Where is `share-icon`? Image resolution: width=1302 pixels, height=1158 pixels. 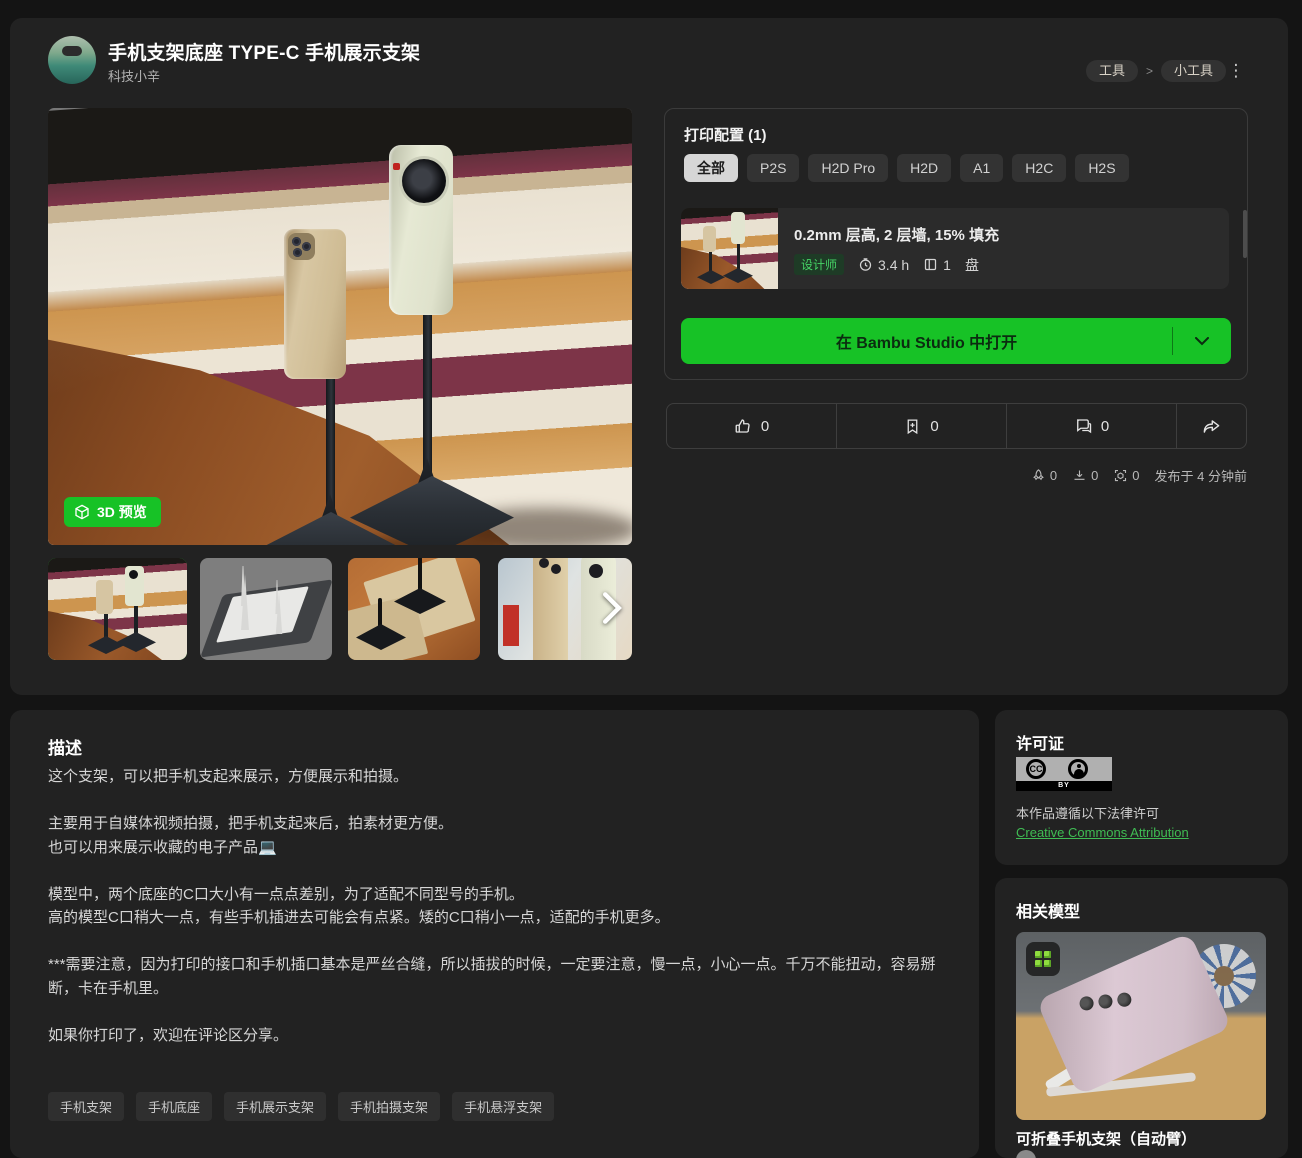
share-icon is located at coordinates (1211, 426).